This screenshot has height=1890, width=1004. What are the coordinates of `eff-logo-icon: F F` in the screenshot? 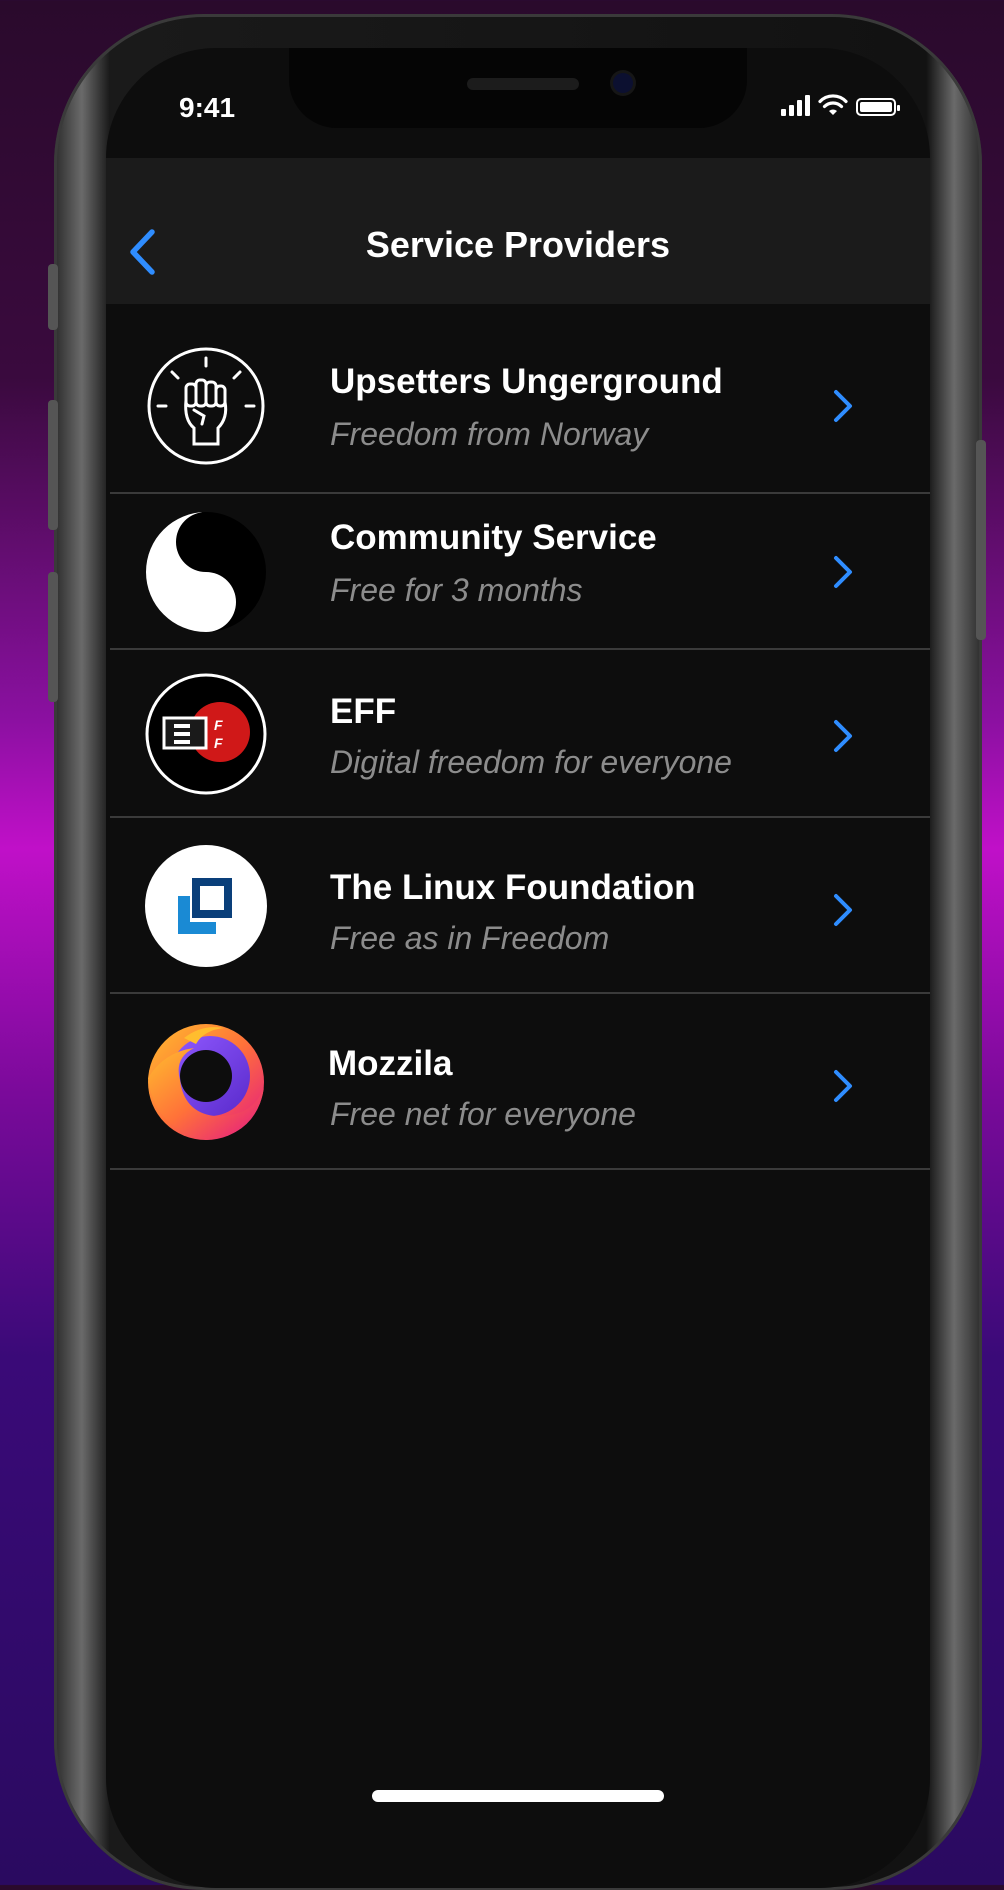 It's located at (206, 734).